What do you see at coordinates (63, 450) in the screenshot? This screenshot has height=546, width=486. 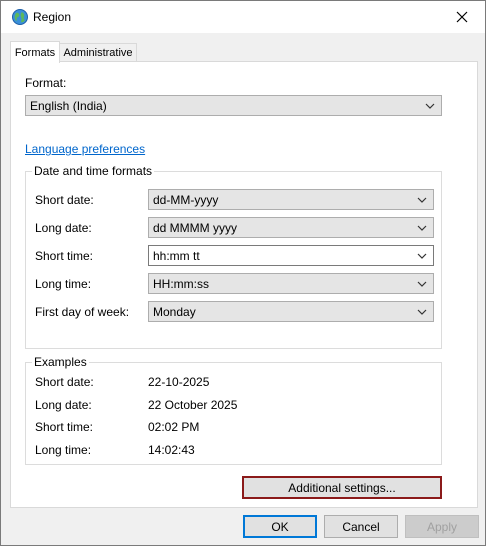 I see `example-long-time-label: Long time:` at bounding box center [63, 450].